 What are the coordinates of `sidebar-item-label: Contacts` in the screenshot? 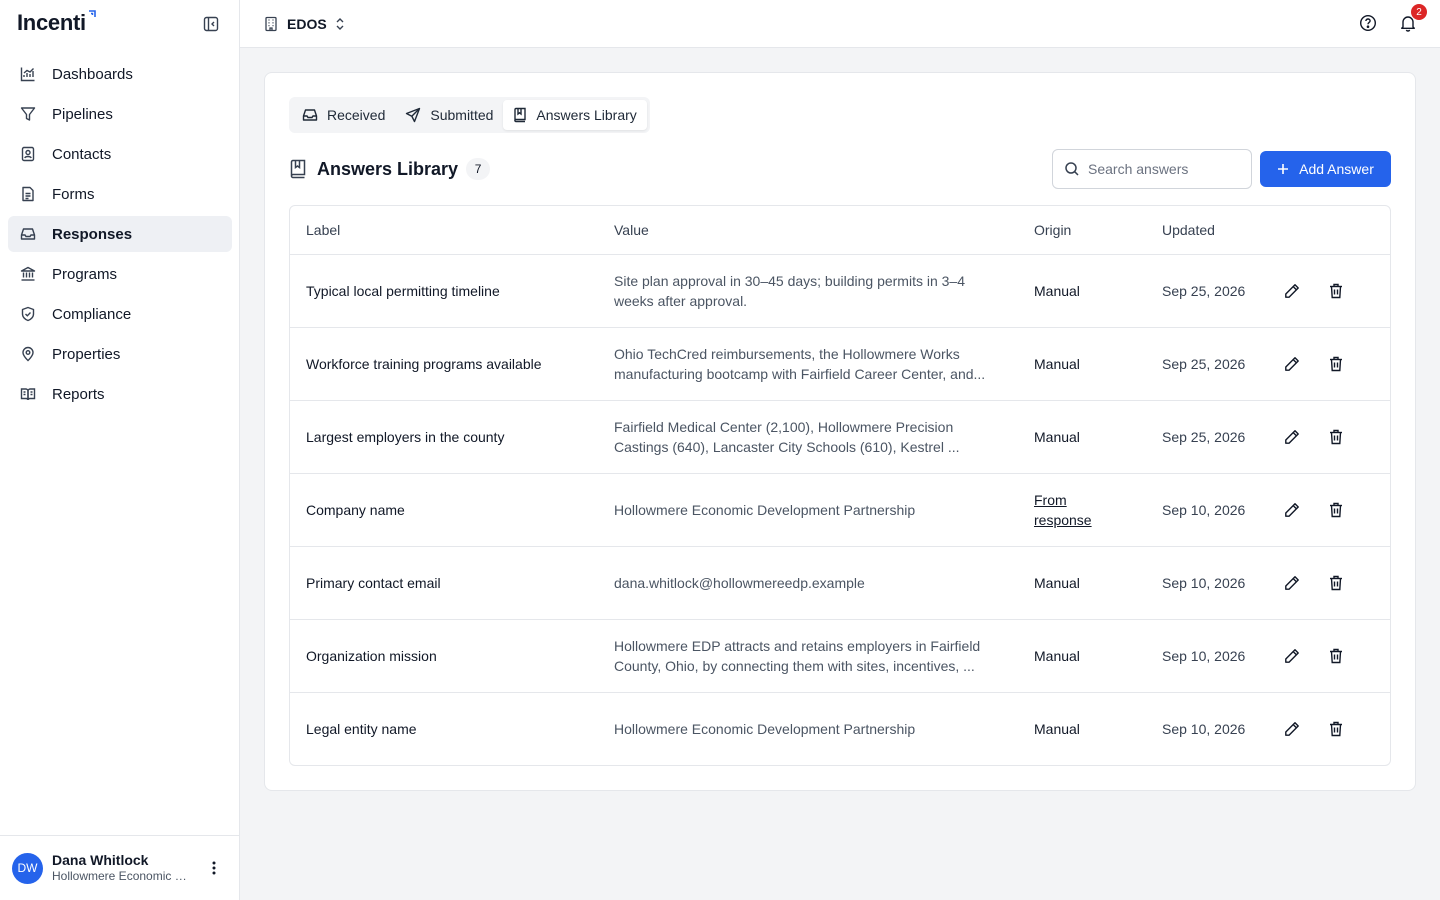 It's located at (82, 154).